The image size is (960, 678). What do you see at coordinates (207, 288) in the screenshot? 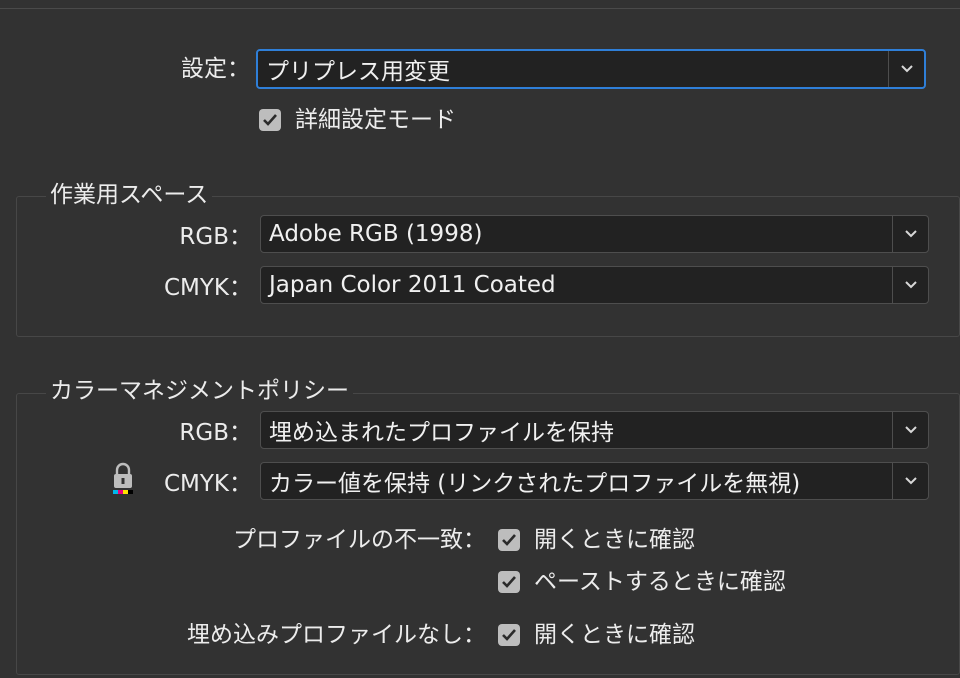
I see `working-cmyk-label: CMYK：` at bounding box center [207, 288].